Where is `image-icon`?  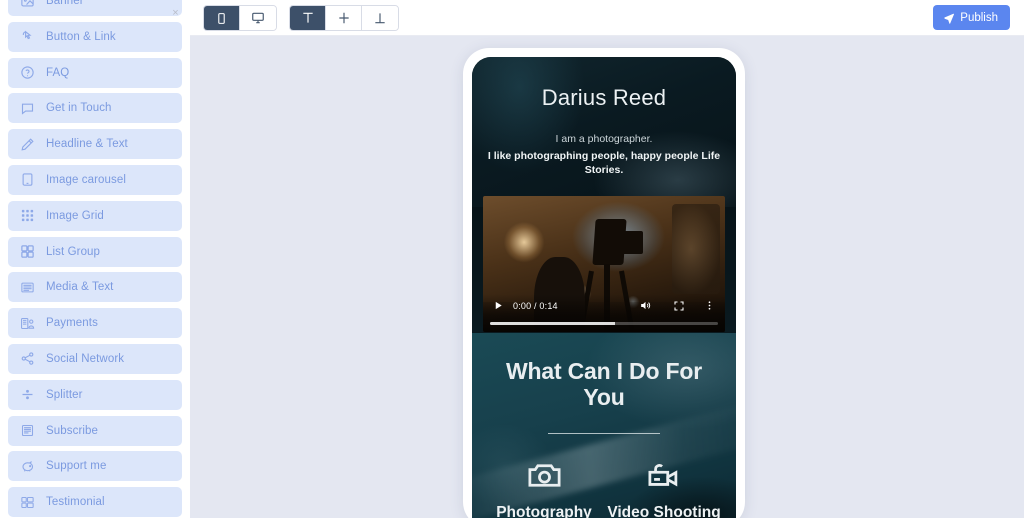 image-icon is located at coordinates (27, 5).